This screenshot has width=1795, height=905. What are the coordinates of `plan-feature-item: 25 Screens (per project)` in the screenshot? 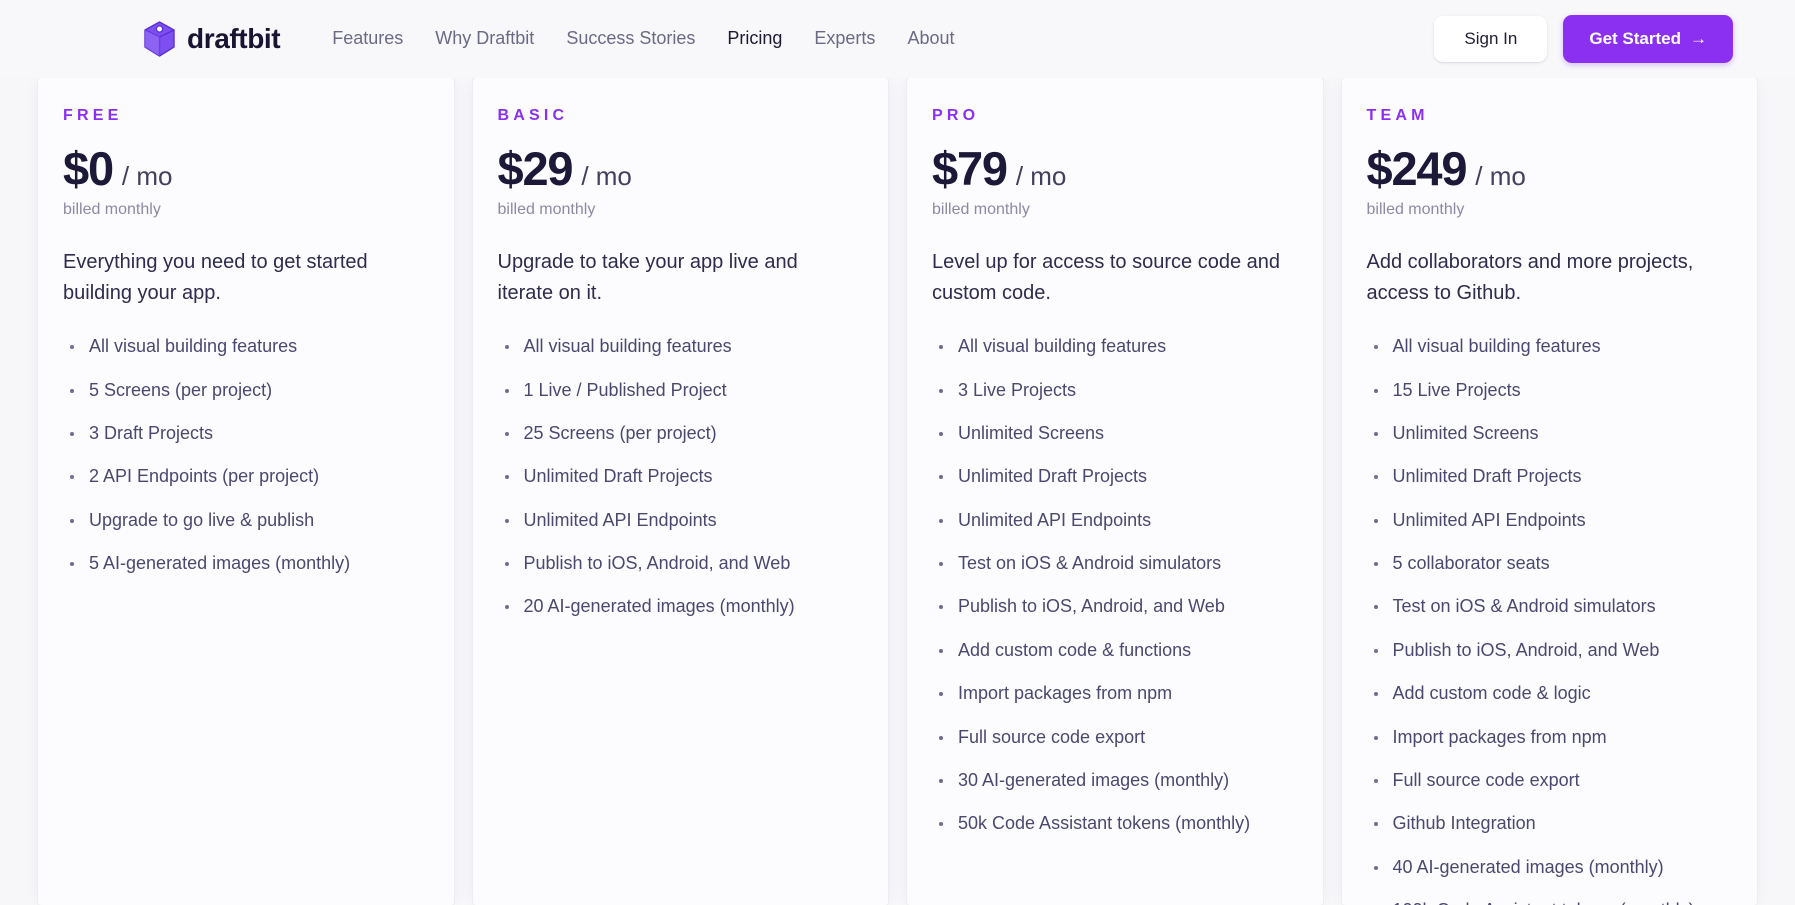 It's located at (680, 433).